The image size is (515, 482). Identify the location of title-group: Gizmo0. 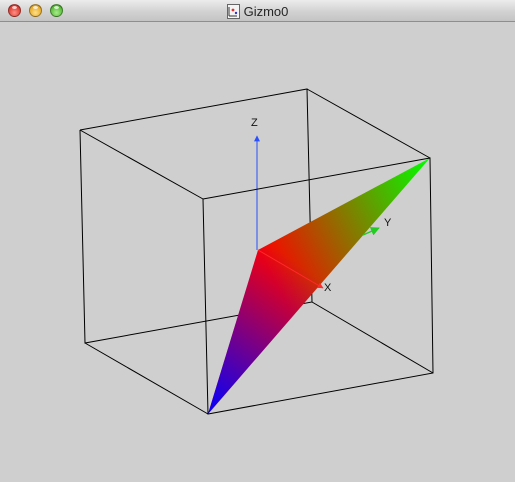
(257, 11).